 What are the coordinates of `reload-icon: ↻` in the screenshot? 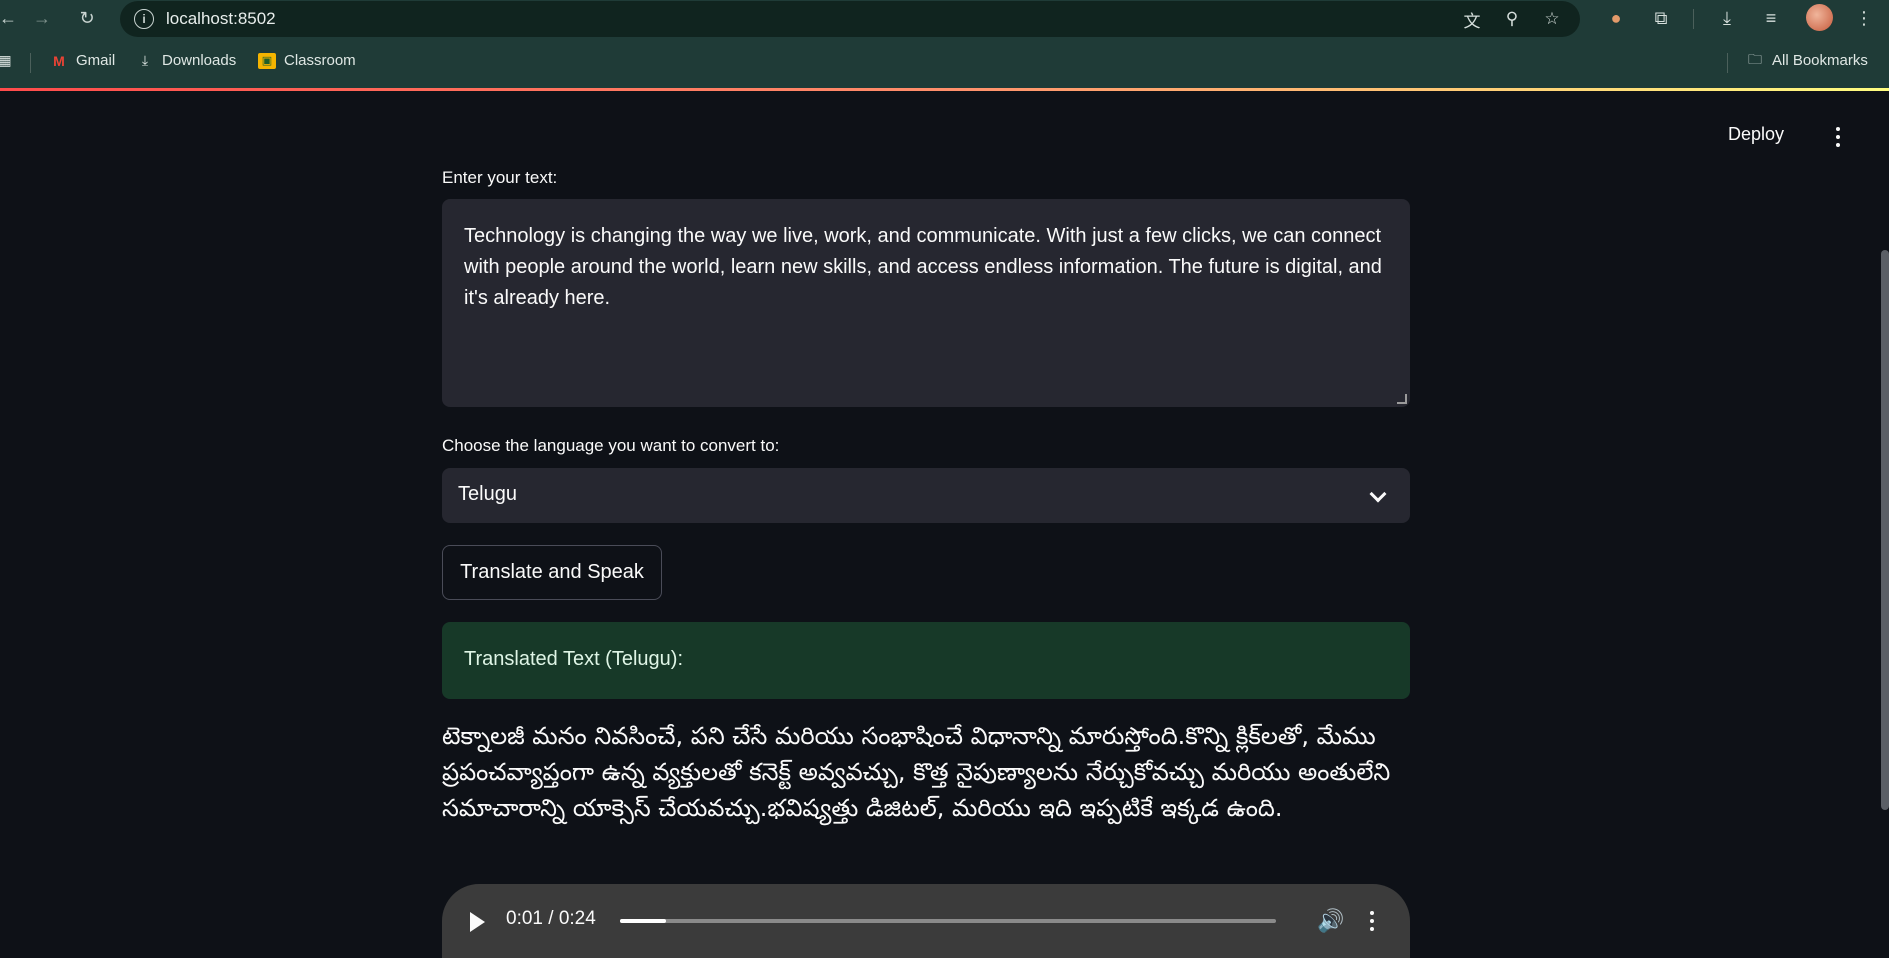 It's located at (87, 18).